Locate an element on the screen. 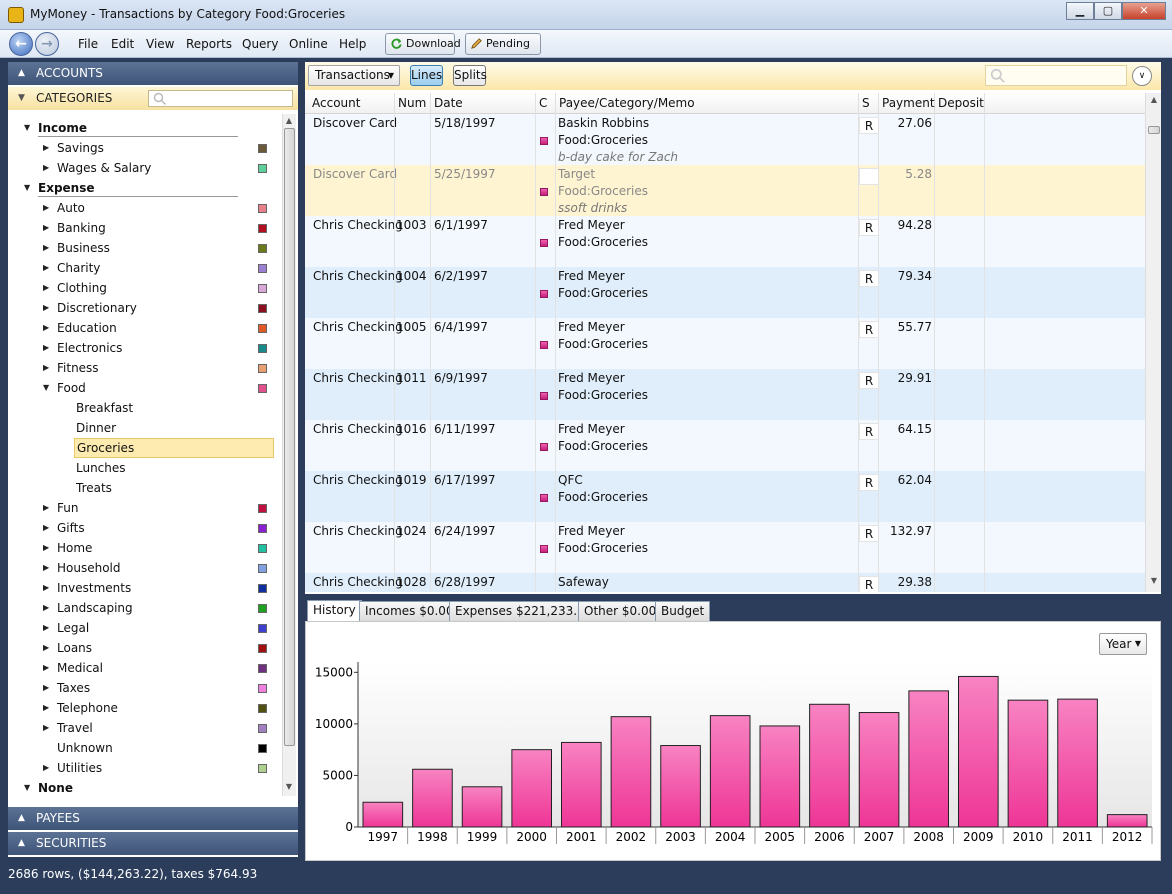 This screenshot has width=1172, height=894. tree-item: Lunches is located at coordinates (101, 468).